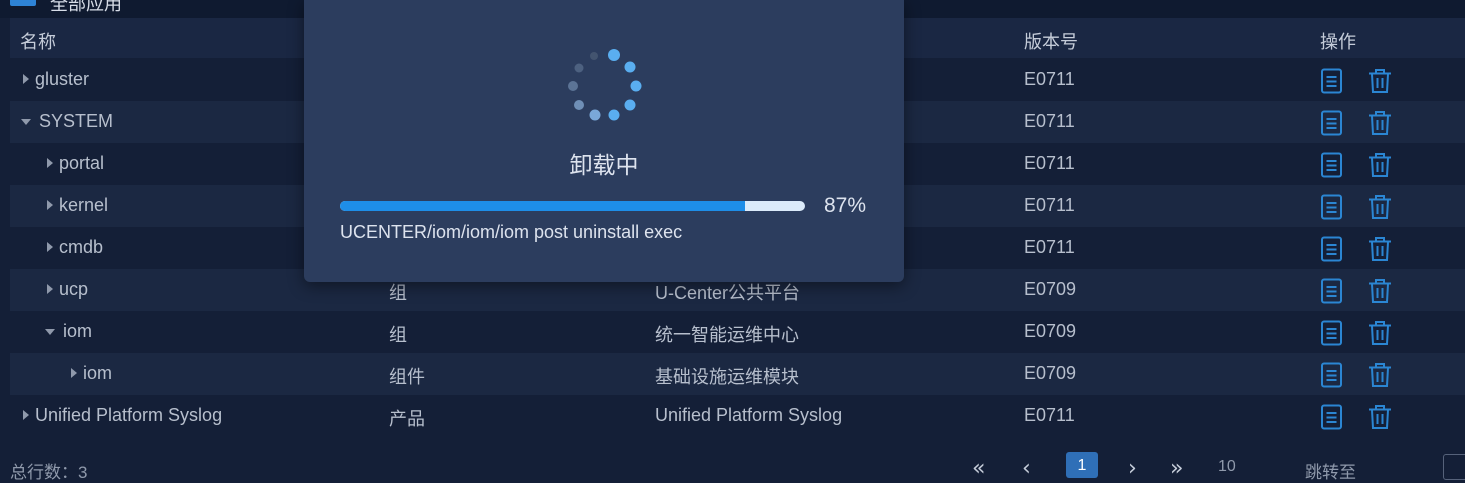 The width and height of the screenshot is (1465, 483). Describe the element at coordinates (76, 121) in the screenshot. I see `row-name: SYSTEM` at that location.